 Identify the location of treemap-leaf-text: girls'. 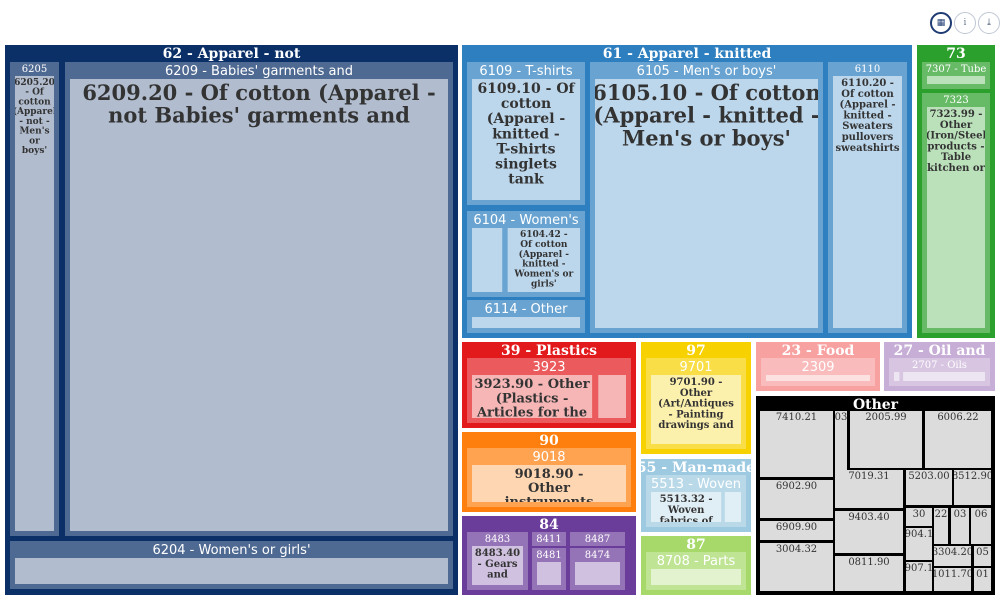
(544, 285).